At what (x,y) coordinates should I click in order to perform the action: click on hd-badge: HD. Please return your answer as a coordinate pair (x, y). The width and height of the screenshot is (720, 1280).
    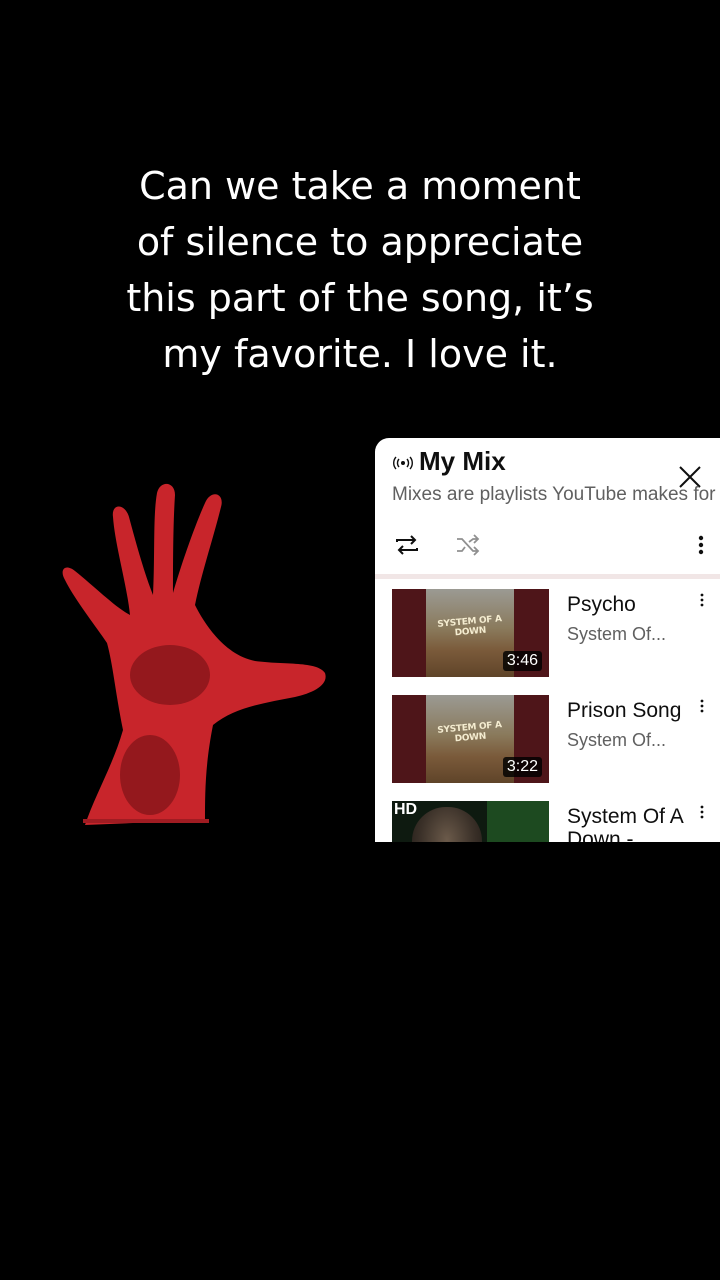
    Looking at the image, I should click on (406, 809).